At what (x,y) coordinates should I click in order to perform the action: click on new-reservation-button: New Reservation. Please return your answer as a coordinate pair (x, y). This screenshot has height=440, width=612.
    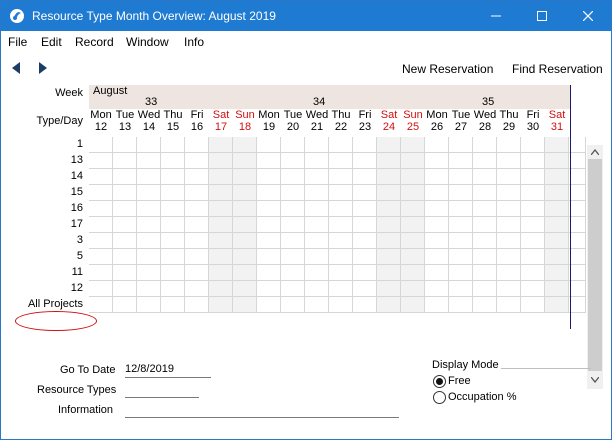
    Looking at the image, I should click on (447, 69).